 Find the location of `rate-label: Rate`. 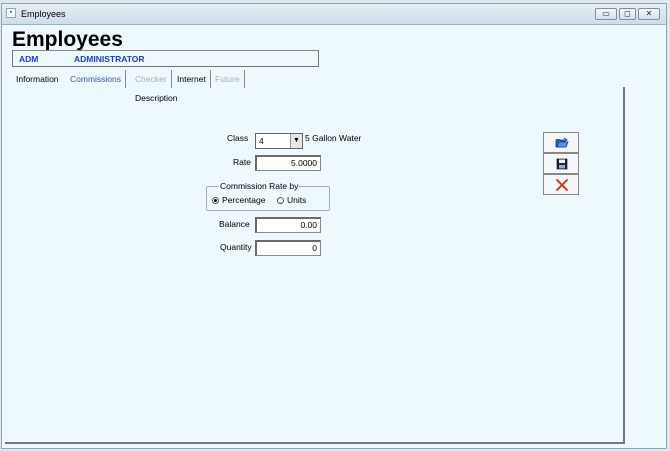

rate-label: Rate is located at coordinates (242, 162).